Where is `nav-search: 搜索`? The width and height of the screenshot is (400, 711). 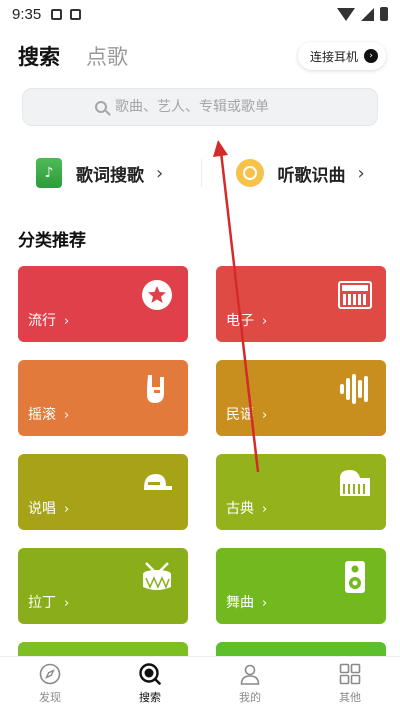
nav-search: 搜索 is located at coordinates (150, 684).